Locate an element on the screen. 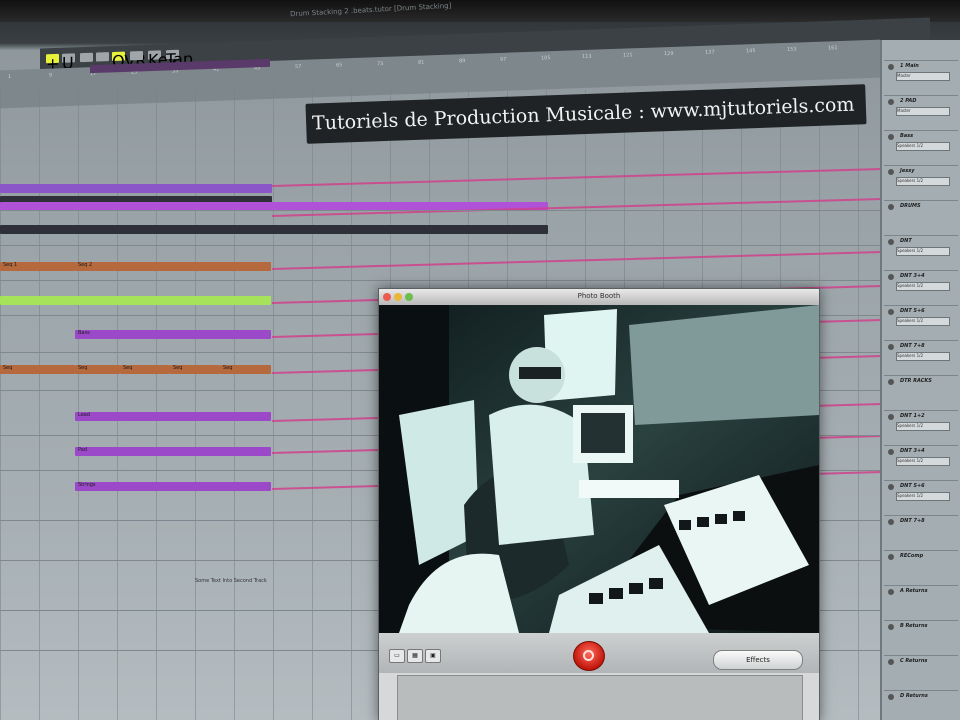  mixer-track-row: C Returns is located at coordinates (921, 669).